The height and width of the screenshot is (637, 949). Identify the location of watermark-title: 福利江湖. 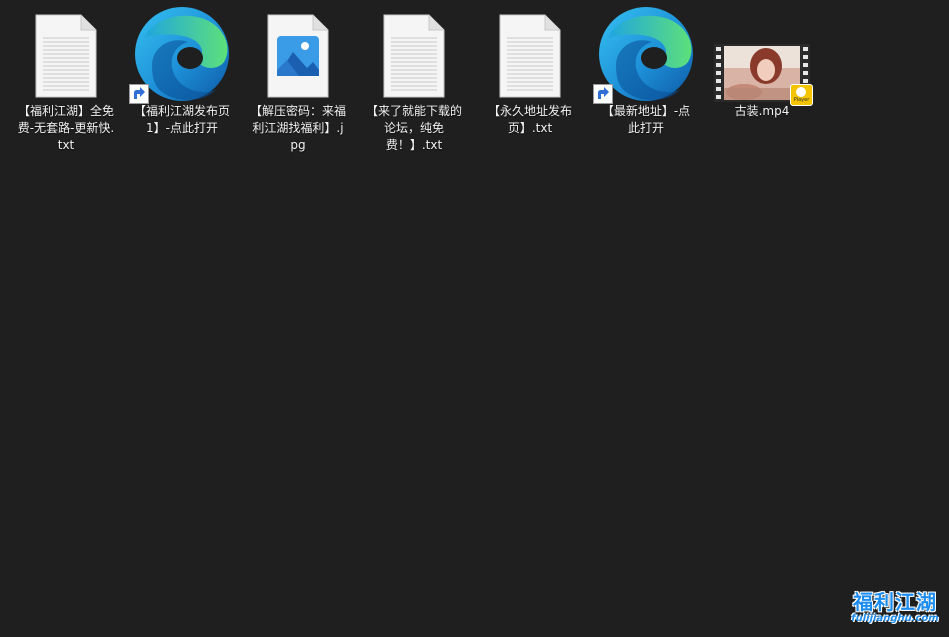
(895, 602).